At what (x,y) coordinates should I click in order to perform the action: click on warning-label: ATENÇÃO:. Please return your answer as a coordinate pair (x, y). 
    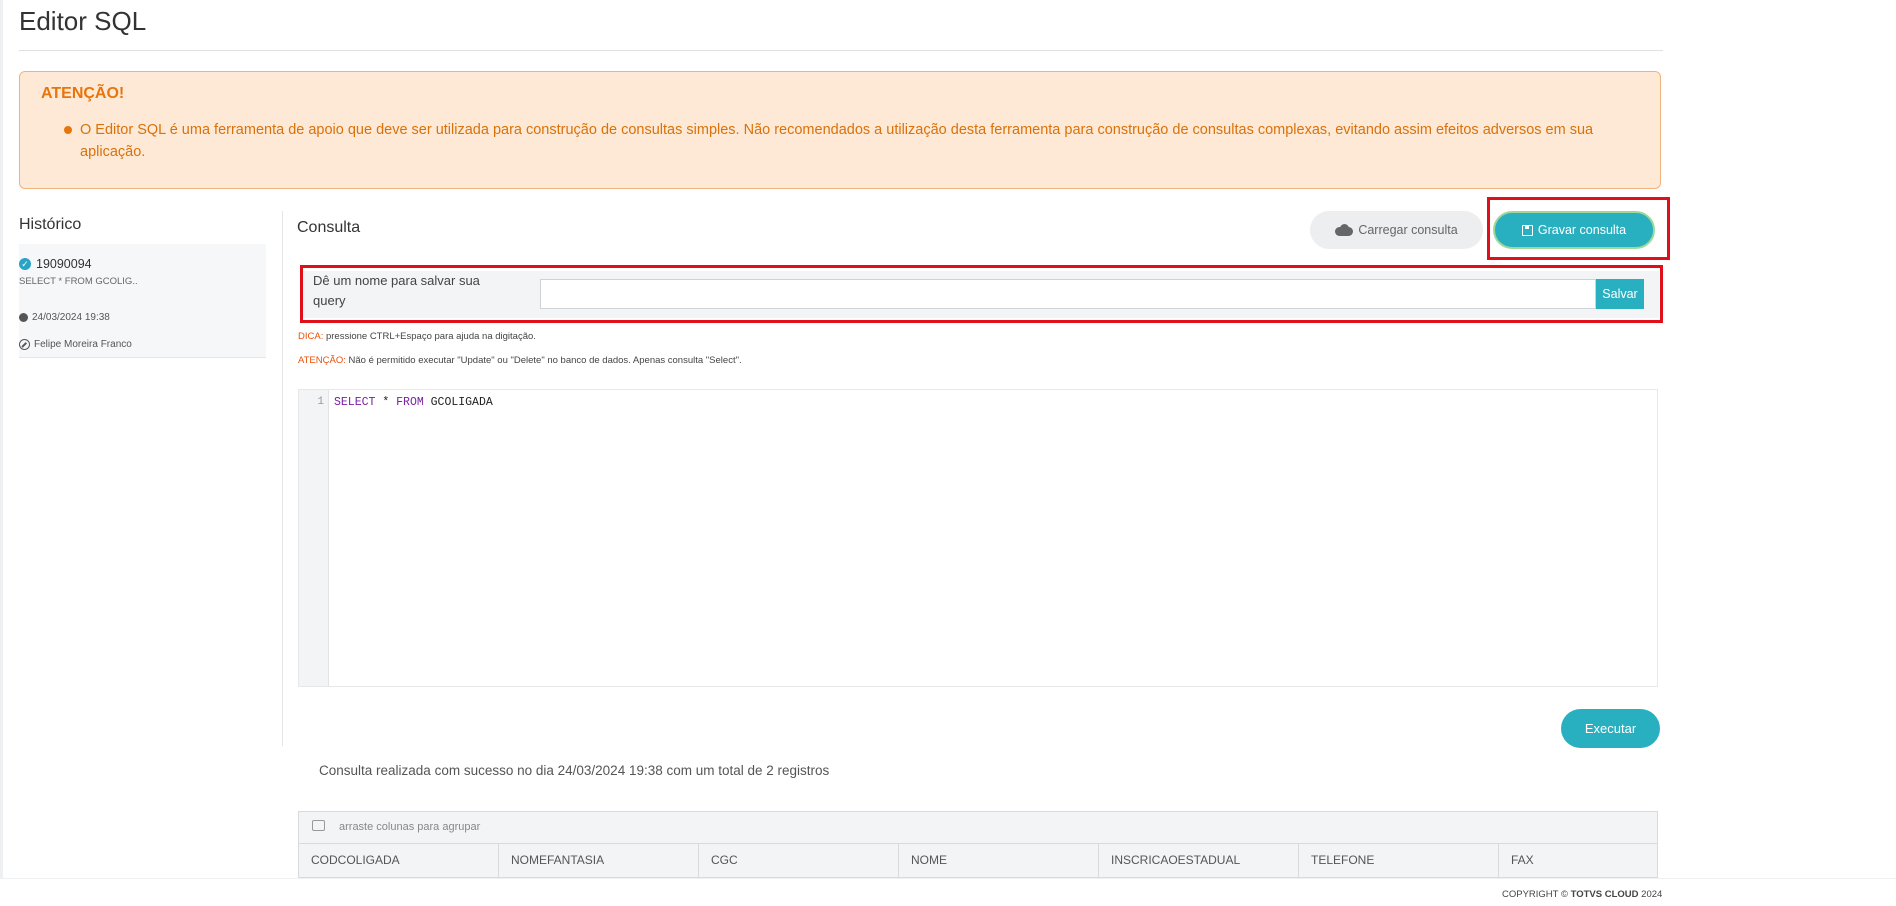
    Looking at the image, I should click on (322, 360).